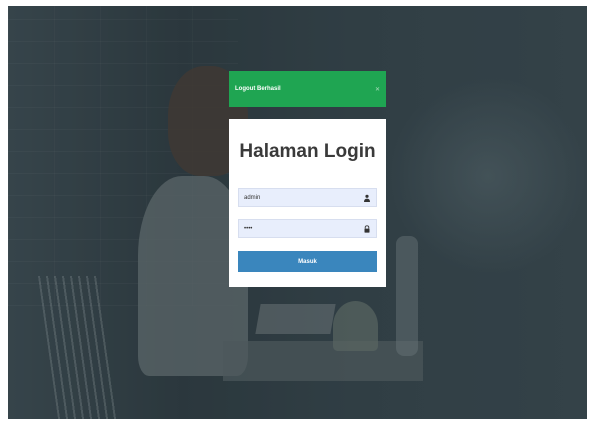  I want to click on lock-icon, so click(367, 228).